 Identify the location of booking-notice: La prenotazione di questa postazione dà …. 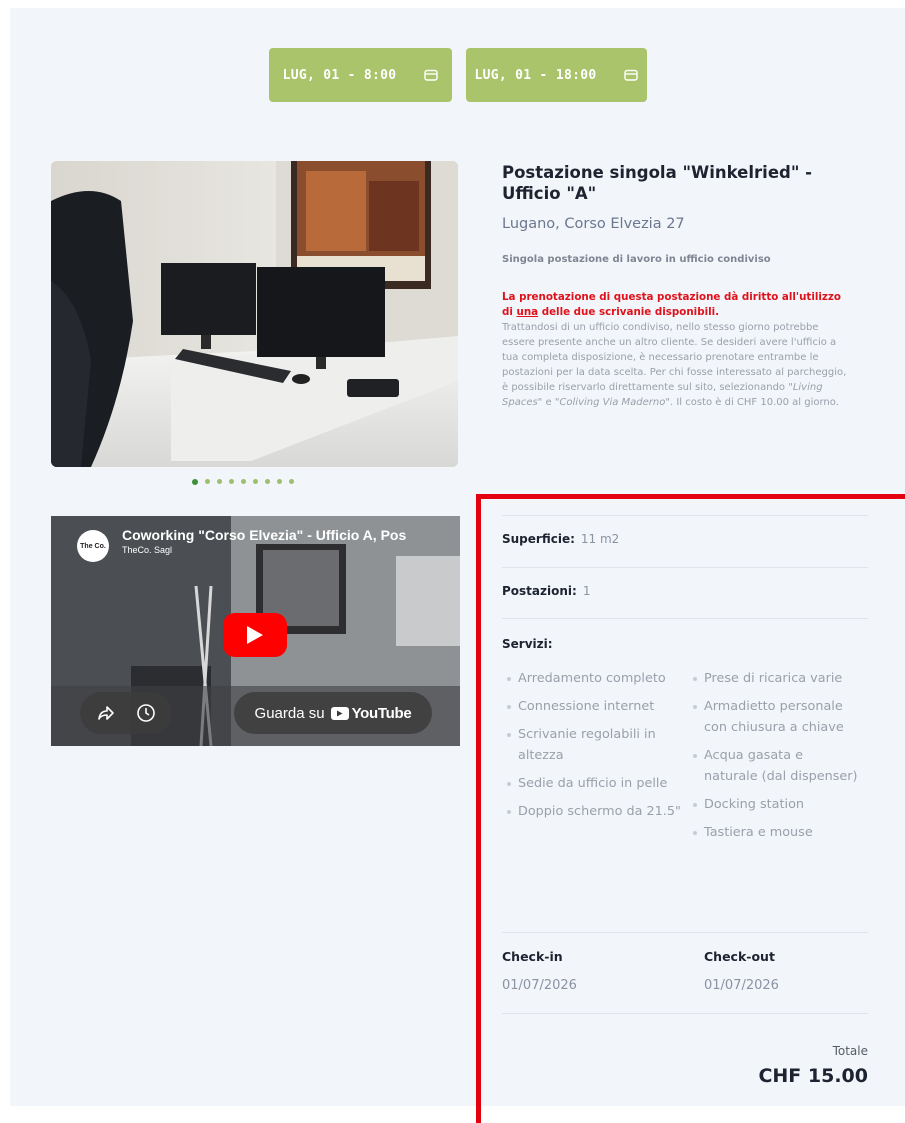
(672, 305).